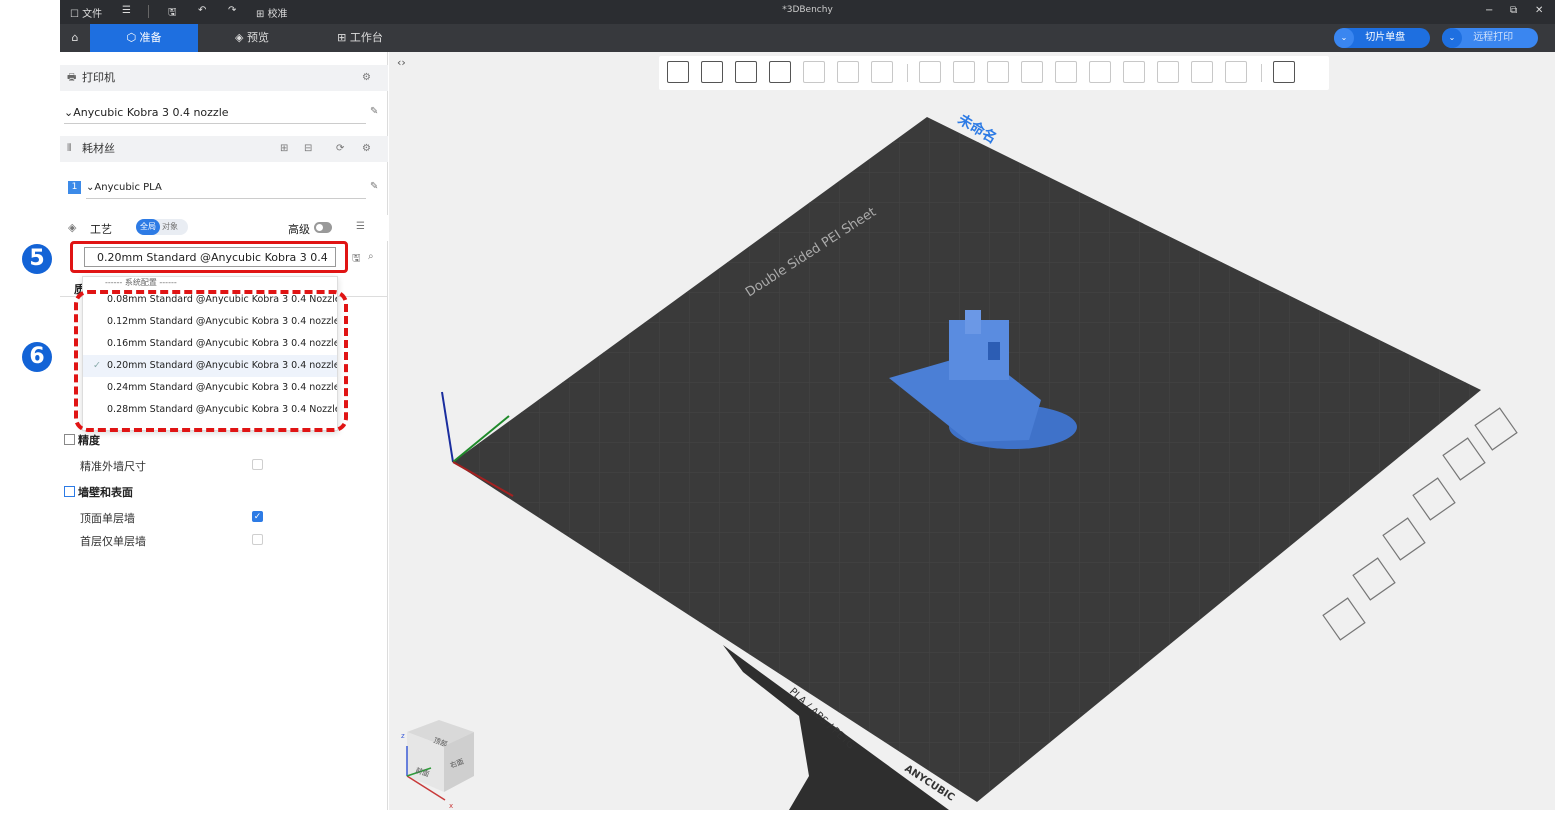  I want to click on filament-header-label: 耗材丝, so click(98, 148).